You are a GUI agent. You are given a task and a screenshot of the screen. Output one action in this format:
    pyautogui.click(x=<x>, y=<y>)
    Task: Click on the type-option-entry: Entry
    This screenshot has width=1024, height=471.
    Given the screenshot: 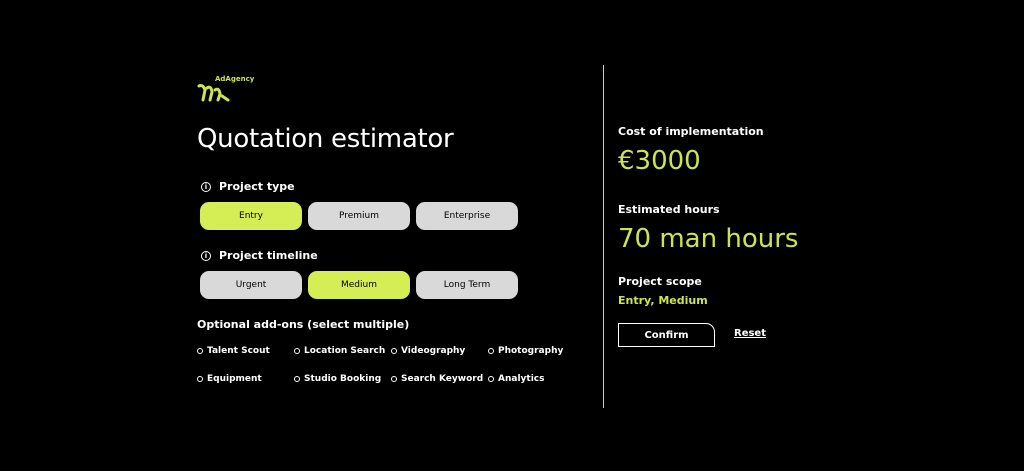 What is the action you would take?
    pyautogui.click(x=251, y=216)
    